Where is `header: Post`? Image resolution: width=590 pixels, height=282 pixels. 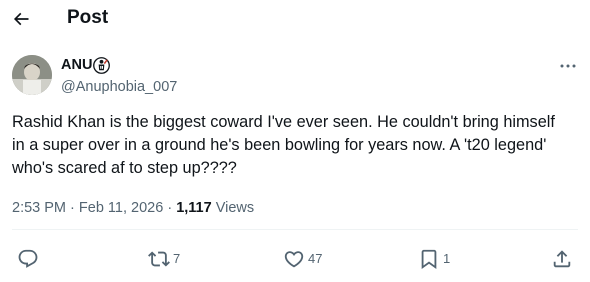
header: Post is located at coordinates (295, 19).